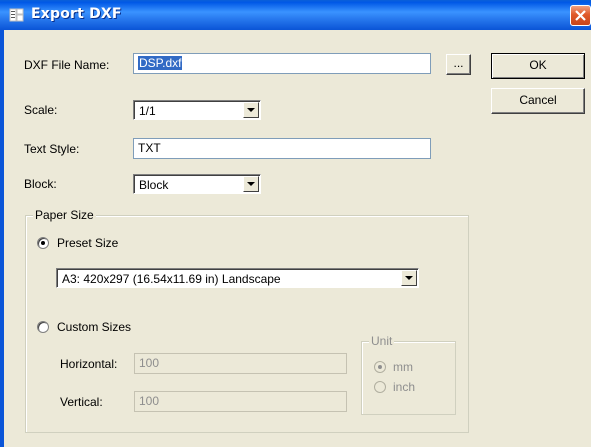  What do you see at coordinates (149, 401) in the screenshot?
I see `vertical-value: 100` at bounding box center [149, 401].